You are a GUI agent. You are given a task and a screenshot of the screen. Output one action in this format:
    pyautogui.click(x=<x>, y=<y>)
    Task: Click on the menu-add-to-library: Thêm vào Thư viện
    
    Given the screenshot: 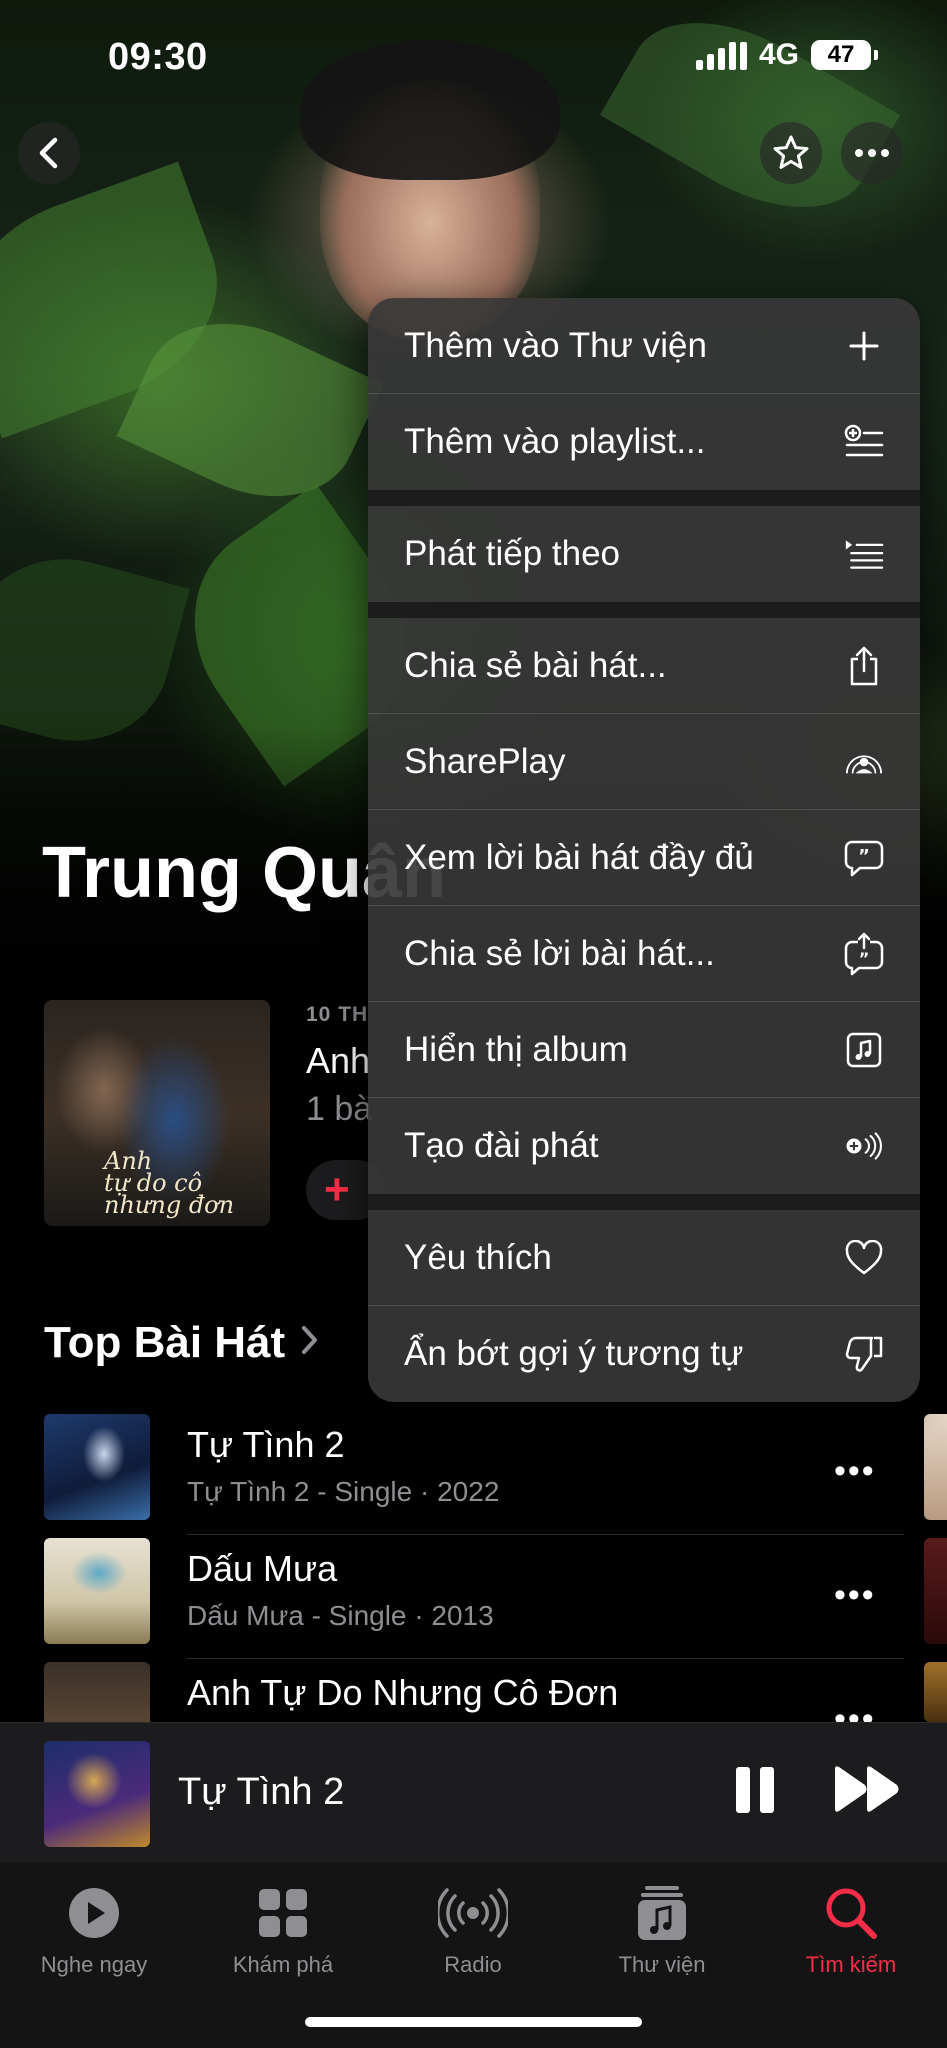 What is the action you would take?
    pyautogui.click(x=644, y=346)
    